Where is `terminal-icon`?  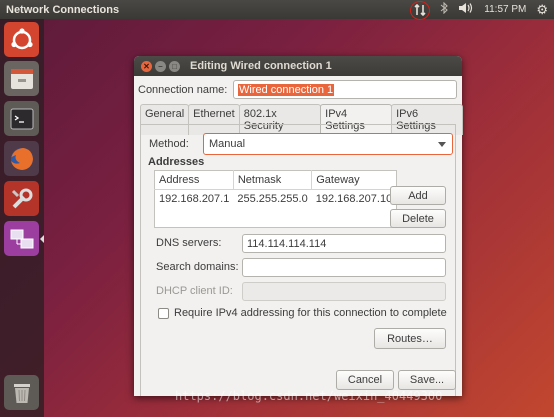 terminal-icon is located at coordinates (21, 118).